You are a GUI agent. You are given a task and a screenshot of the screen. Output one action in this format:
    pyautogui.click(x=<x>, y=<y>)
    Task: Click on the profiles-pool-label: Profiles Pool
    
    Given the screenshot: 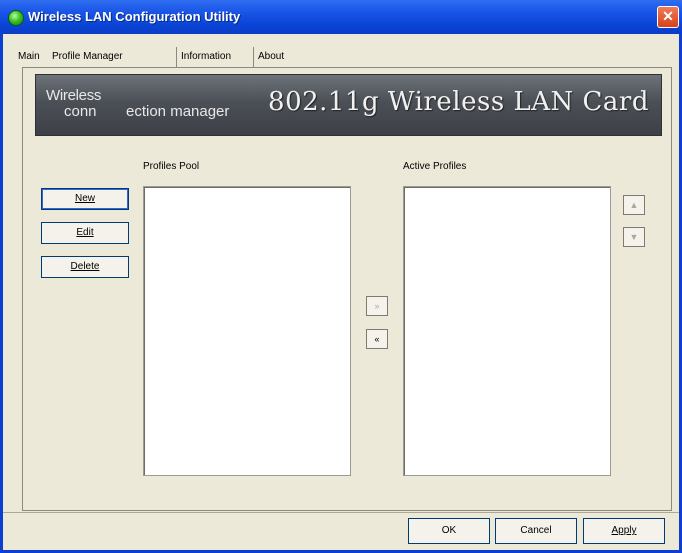 What is the action you would take?
    pyautogui.click(x=171, y=166)
    